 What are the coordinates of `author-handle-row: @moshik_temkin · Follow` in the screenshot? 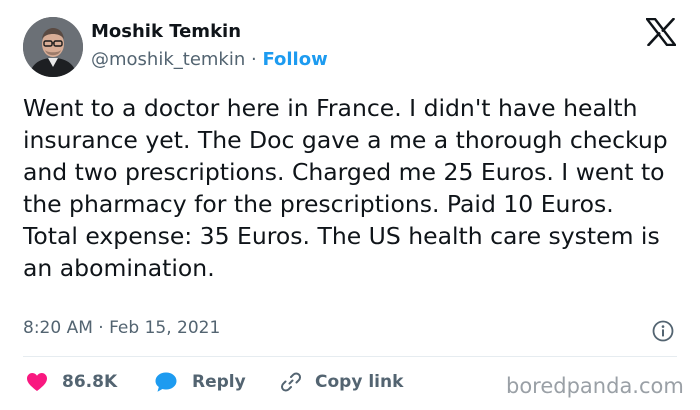 It's located at (209, 59).